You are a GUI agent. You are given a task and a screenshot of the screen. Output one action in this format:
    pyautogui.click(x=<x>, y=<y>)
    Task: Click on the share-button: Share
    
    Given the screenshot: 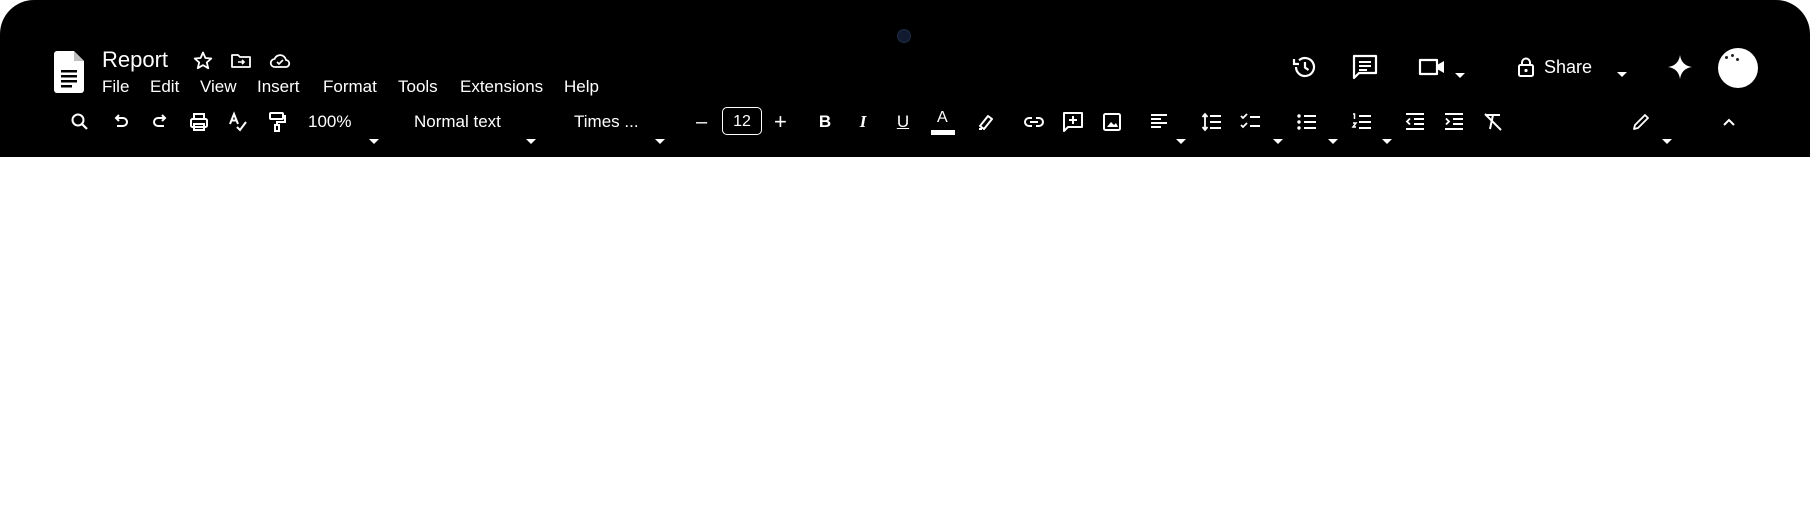 What is the action you would take?
    pyautogui.click(x=1570, y=67)
    